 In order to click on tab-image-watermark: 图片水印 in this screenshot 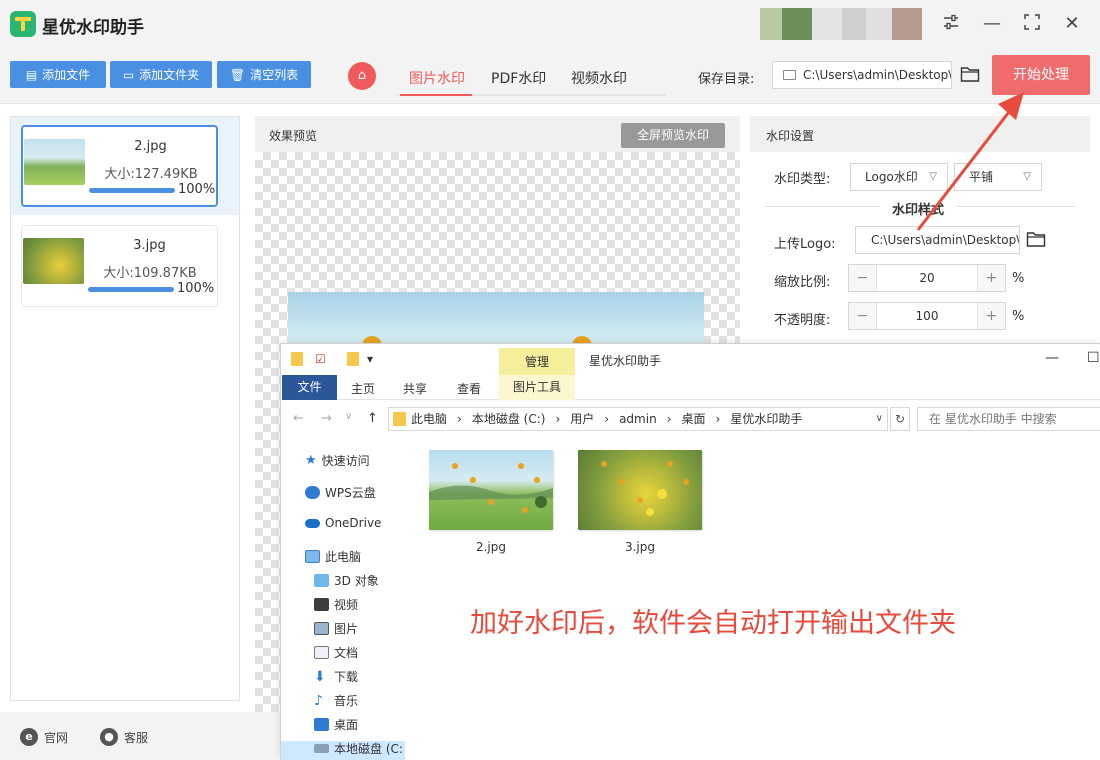, I will do `click(437, 78)`.